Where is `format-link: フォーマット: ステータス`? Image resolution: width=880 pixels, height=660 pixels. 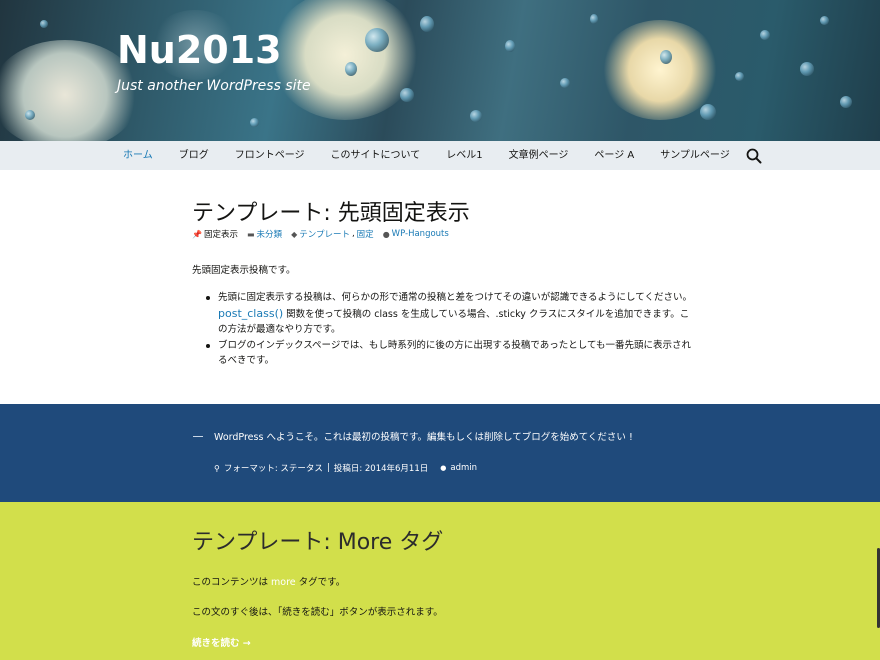 format-link: フォーマット: ステータス is located at coordinates (273, 468).